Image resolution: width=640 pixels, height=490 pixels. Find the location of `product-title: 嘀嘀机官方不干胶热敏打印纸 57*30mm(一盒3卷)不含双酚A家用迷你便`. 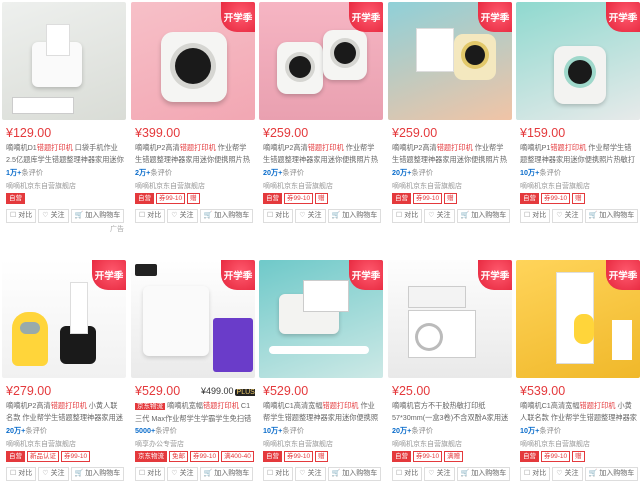

product-title: 嘀嘀机官方不干胶热敏打印纸 57*30mm(一盒3卷)不含双酚A家用迷你便 is located at coordinates (451, 412).